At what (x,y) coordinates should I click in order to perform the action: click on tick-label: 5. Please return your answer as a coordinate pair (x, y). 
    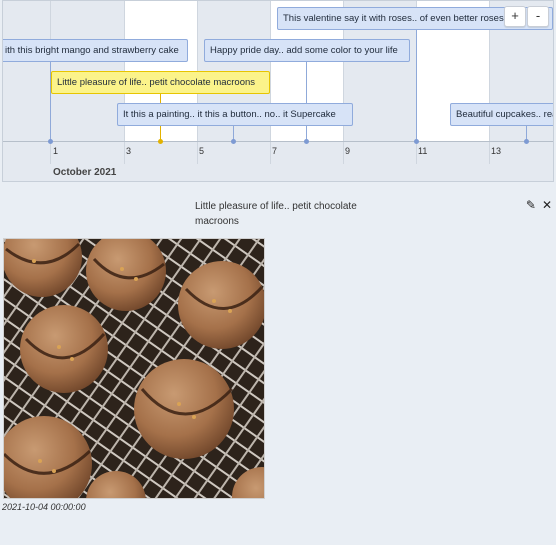
    Looking at the image, I should click on (202, 151).